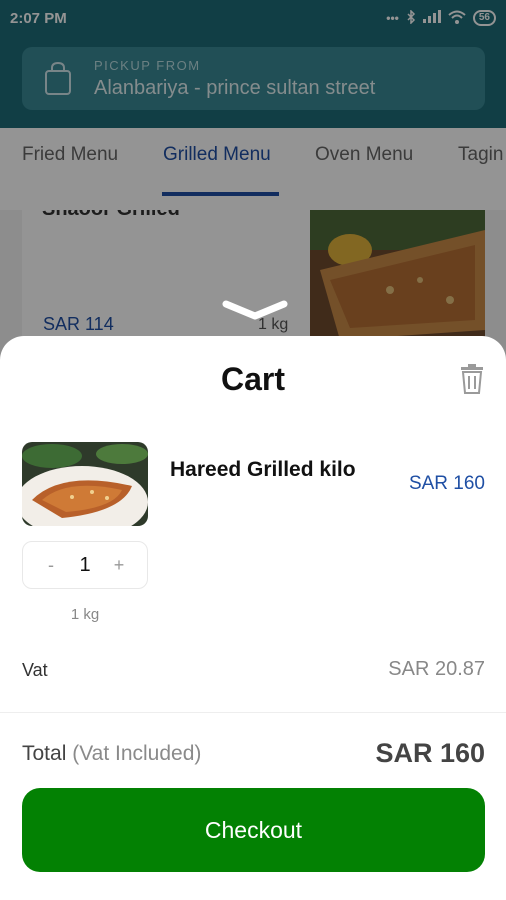 This screenshot has width=506, height=900. I want to click on quantity-value: 1, so click(85, 564).